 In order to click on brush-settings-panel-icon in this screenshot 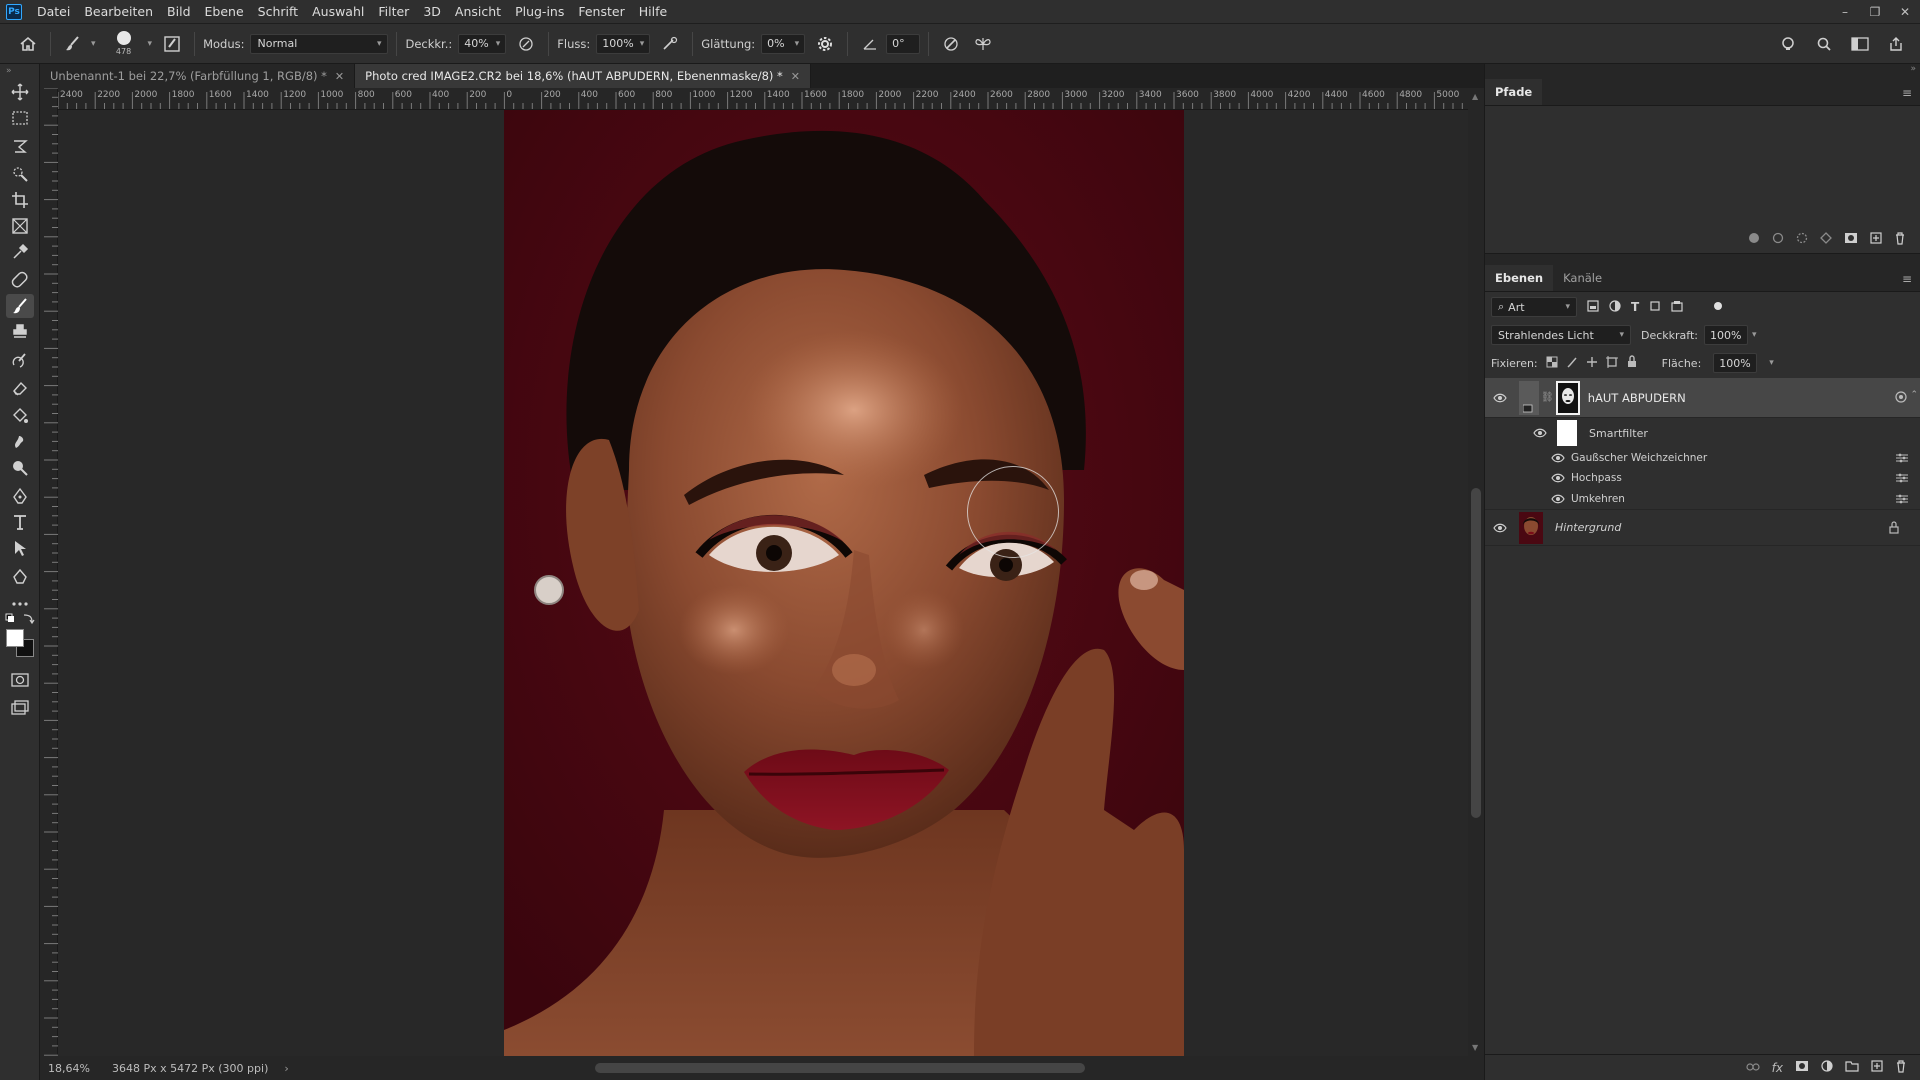, I will do `click(172, 44)`.